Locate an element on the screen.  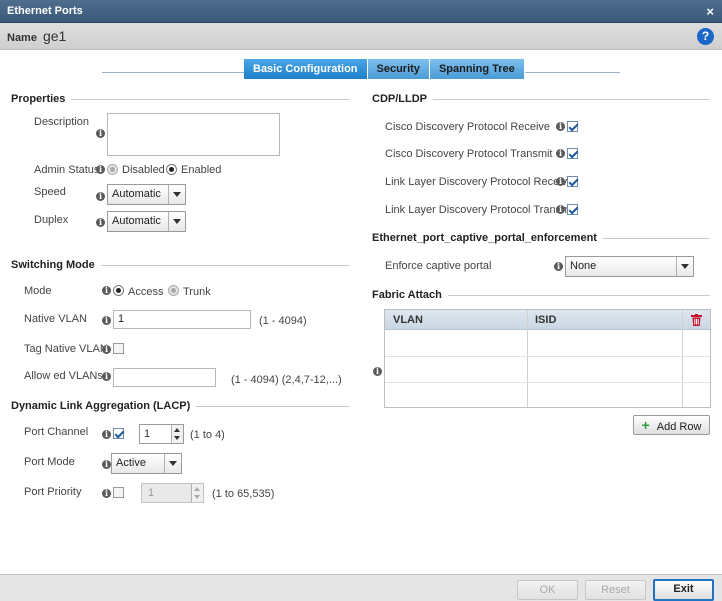
port-priority-value: 1 is located at coordinates (151, 493).